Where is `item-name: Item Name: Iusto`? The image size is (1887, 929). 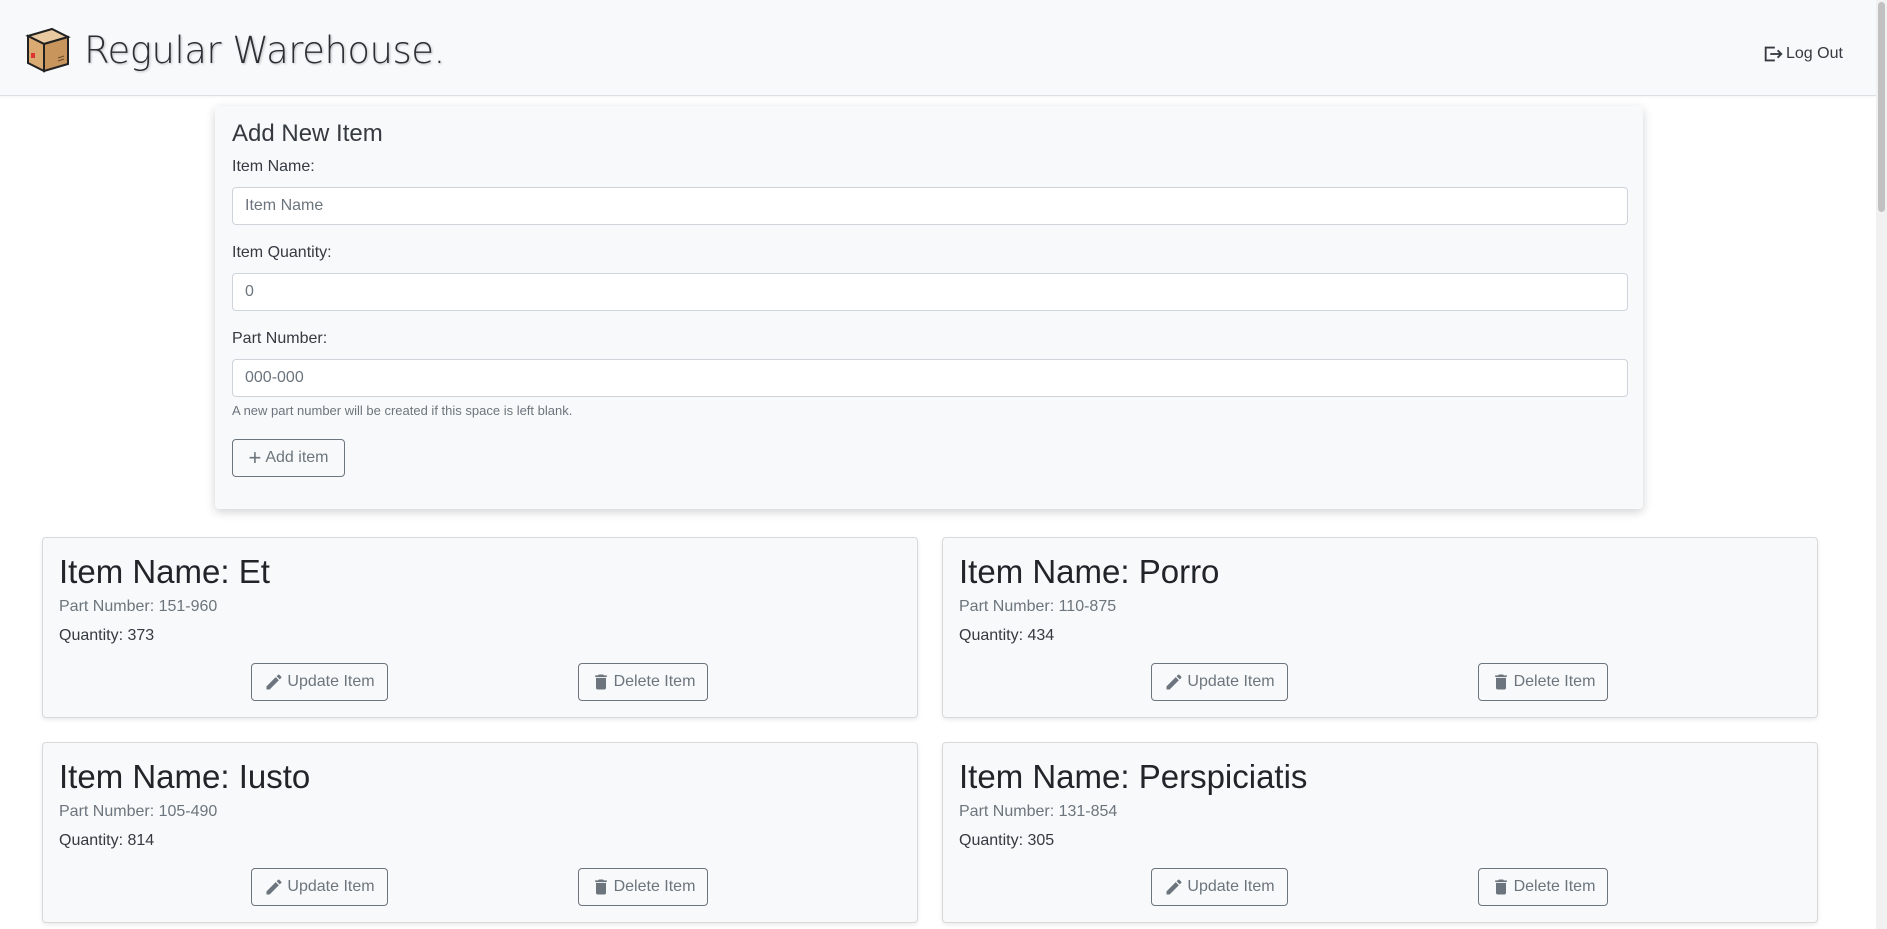 item-name: Item Name: Iusto is located at coordinates (185, 776).